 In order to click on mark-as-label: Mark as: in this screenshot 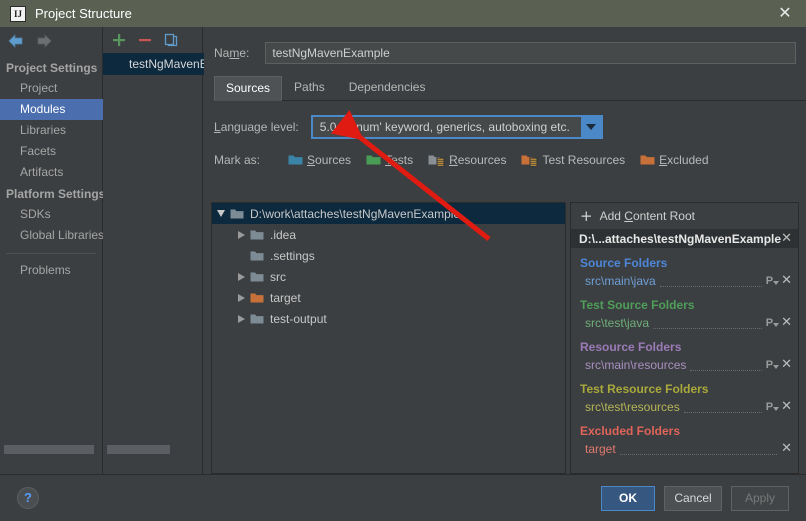, I will do `click(237, 160)`.